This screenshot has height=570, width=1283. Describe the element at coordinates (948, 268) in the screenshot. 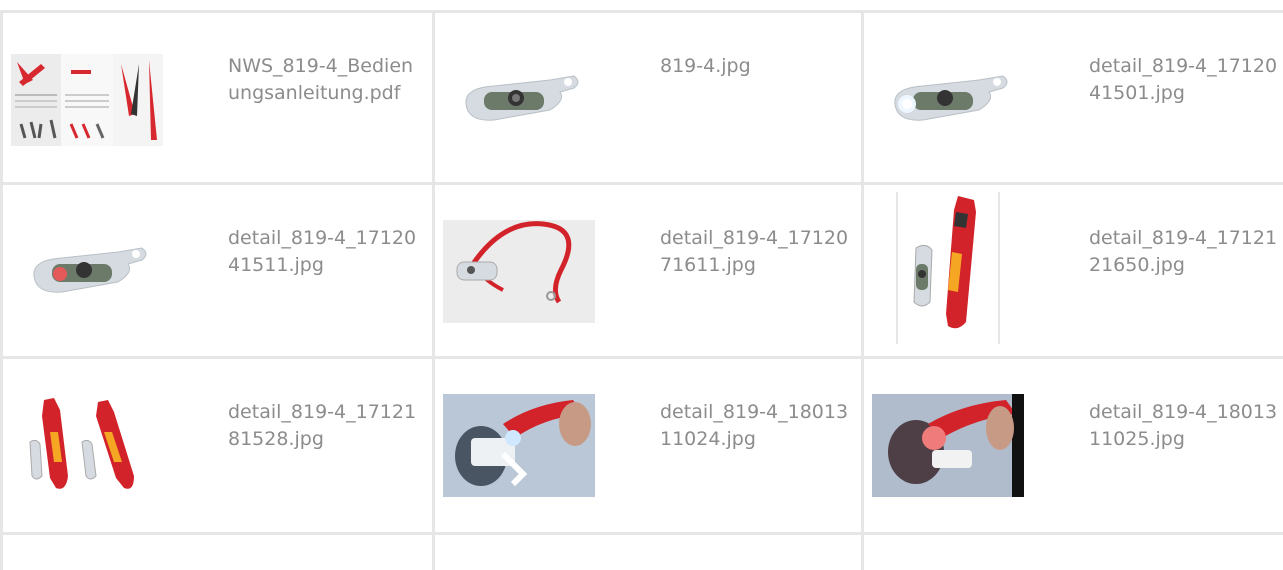

I see `tester-with-tool-thumbnail` at that location.